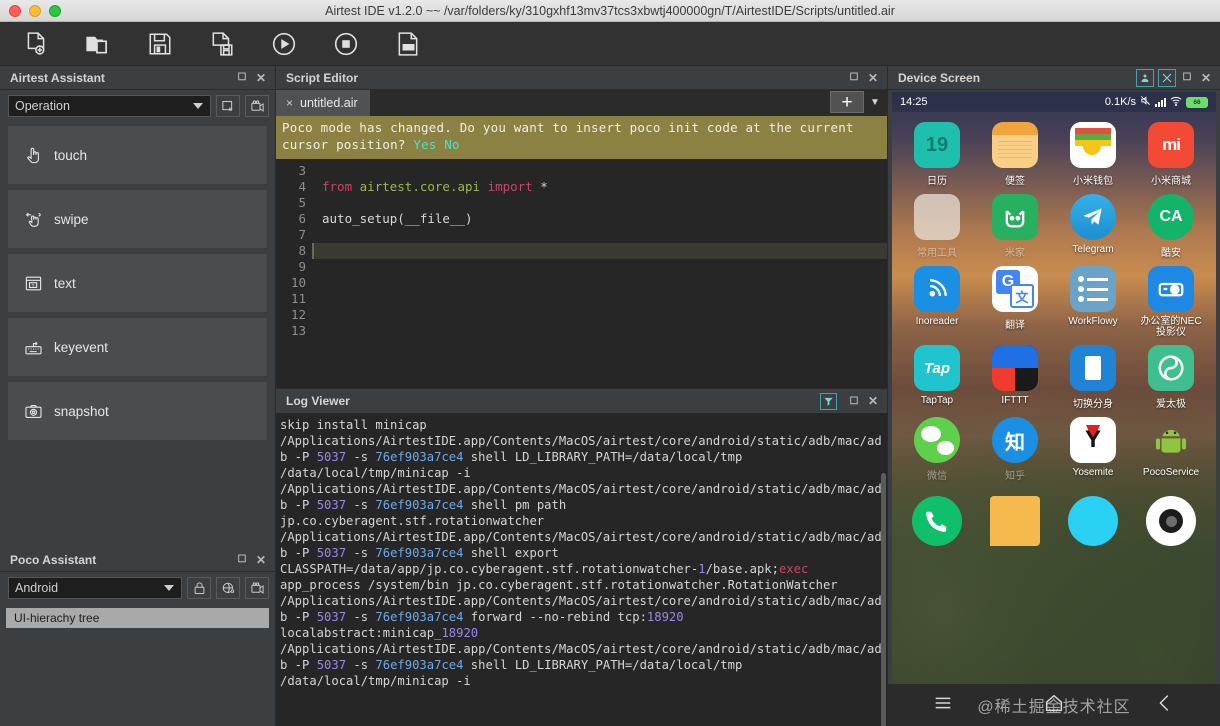 The width and height of the screenshot is (1220, 726). I want to click on operation-label: swipe, so click(71, 219).